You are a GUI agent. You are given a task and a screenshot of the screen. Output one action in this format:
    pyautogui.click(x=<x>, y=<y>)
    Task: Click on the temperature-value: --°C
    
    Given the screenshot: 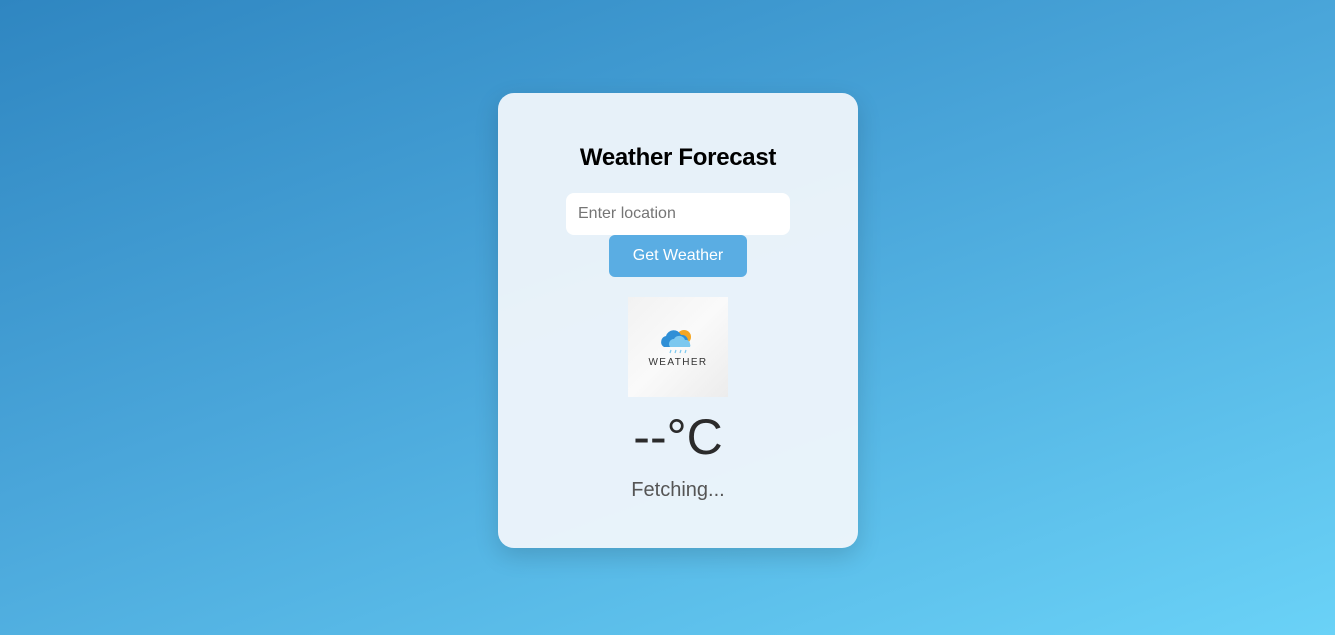 What is the action you would take?
    pyautogui.click(x=678, y=437)
    